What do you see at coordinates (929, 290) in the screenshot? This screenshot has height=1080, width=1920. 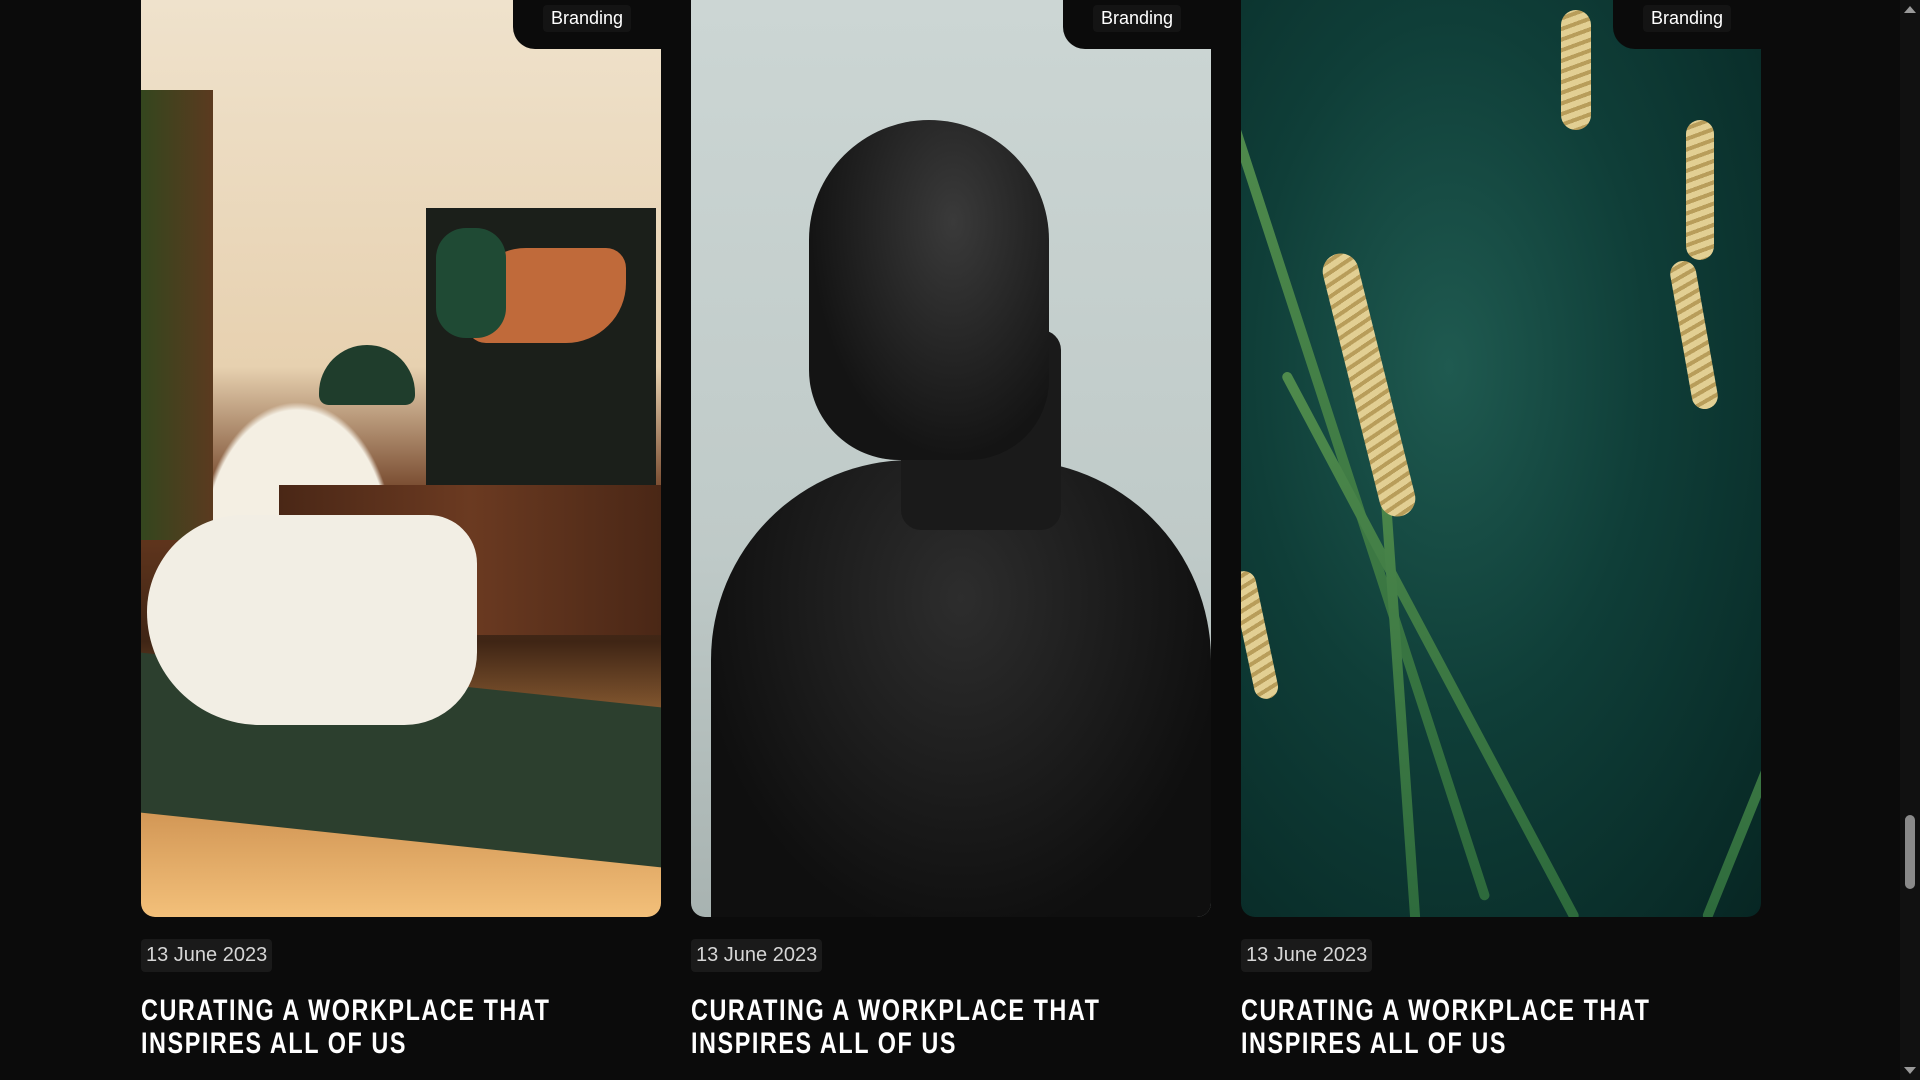 I see `photo-helmet` at bounding box center [929, 290].